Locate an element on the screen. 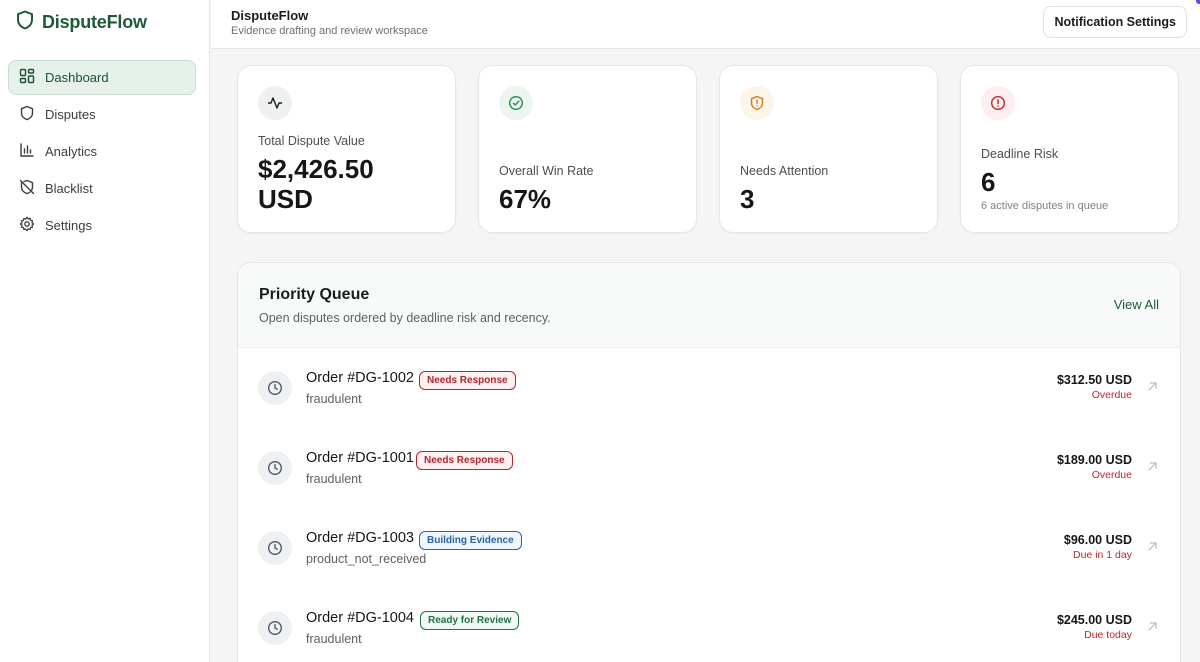  status-badge: Building Evidence is located at coordinates (470, 540).